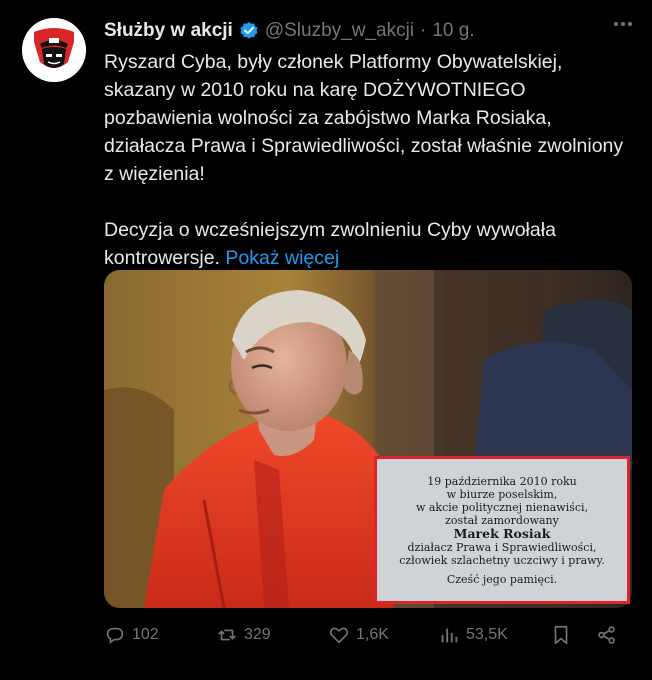  Describe the element at coordinates (227, 635) in the screenshot. I see `repost-icon` at that location.